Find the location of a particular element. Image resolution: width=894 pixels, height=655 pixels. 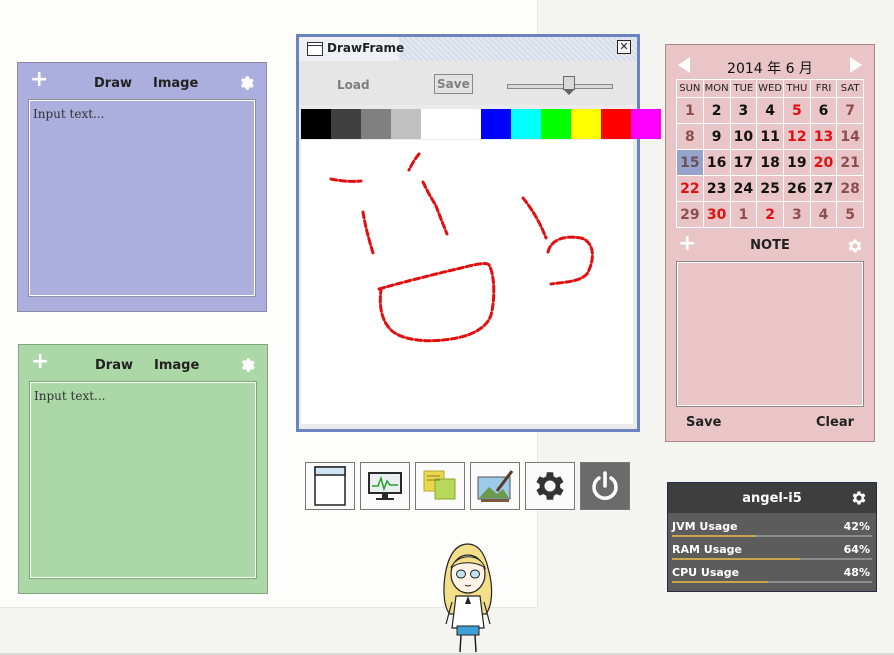

brush-size-slider is located at coordinates (560, 86).